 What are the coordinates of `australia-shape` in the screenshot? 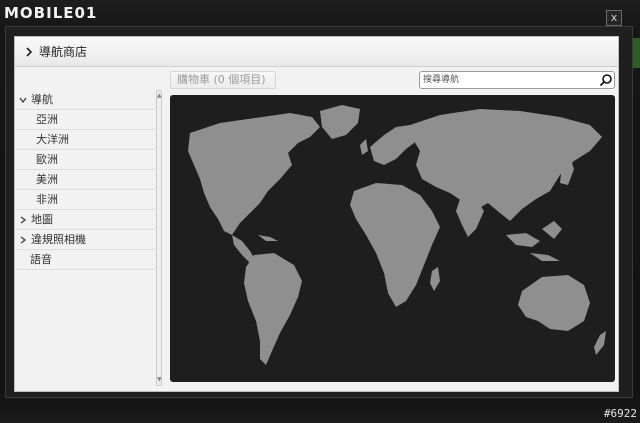 It's located at (554, 303).